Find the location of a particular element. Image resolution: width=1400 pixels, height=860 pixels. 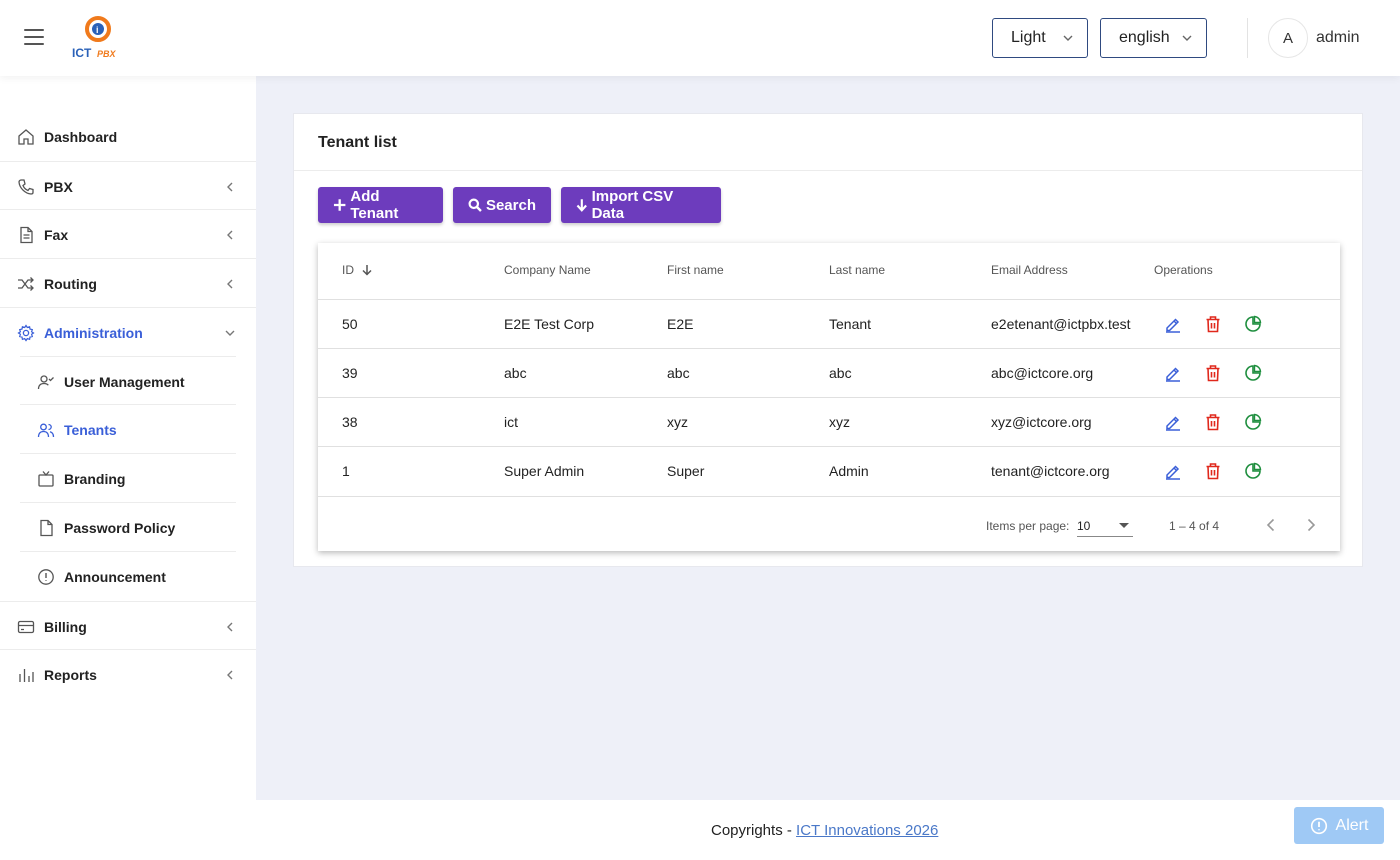

cell-first-name: abc is located at coordinates (678, 373).